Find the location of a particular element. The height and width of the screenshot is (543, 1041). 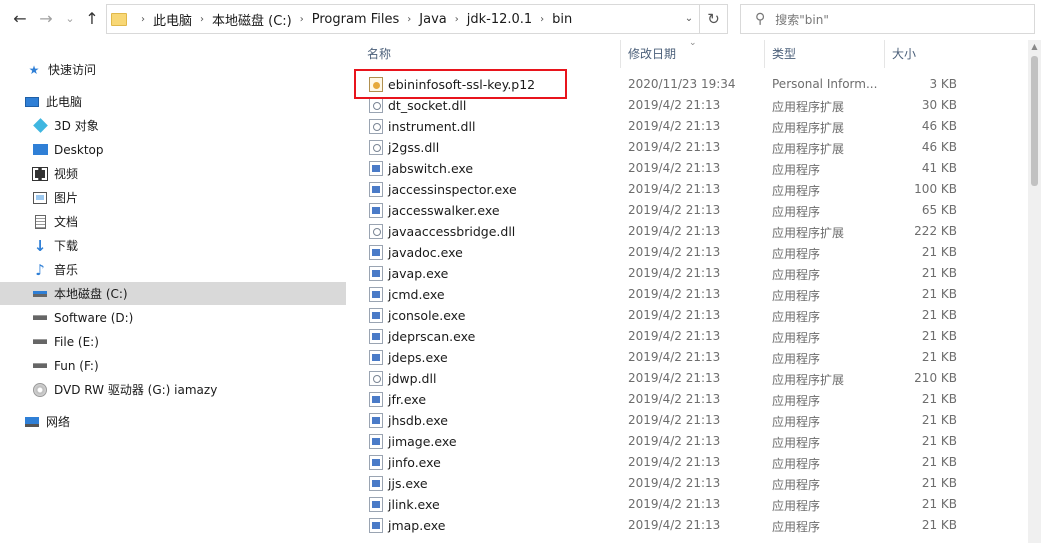

sidebar-item-dvd-drive-g: DVD RW 驱动器 (G:) iamazy is located at coordinates (173, 389).